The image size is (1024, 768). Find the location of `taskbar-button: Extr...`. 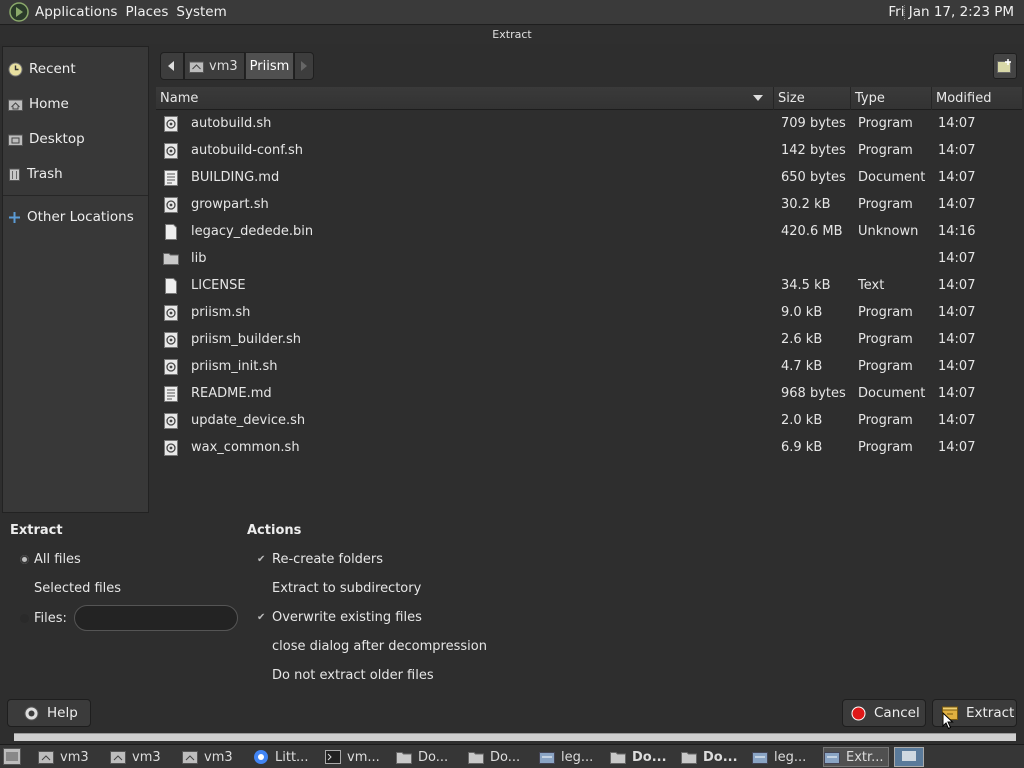

taskbar-button: Extr... is located at coordinates (856, 757).